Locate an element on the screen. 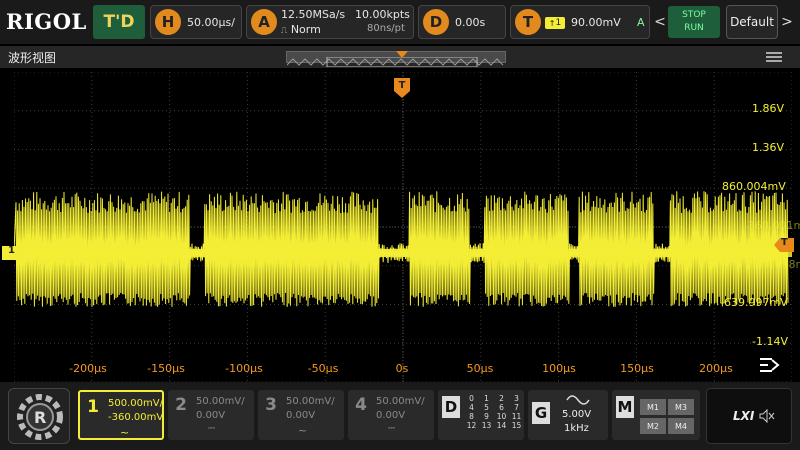 The height and width of the screenshot is (450, 800). x-label-3: -100μs is located at coordinates (244, 368).